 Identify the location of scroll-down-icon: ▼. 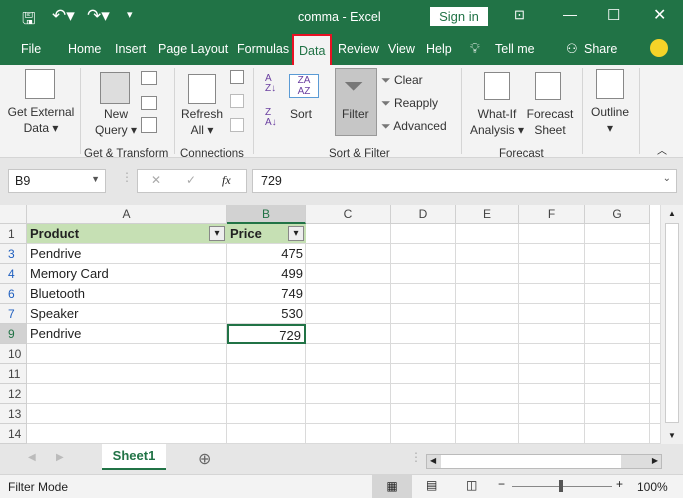
(672, 435).